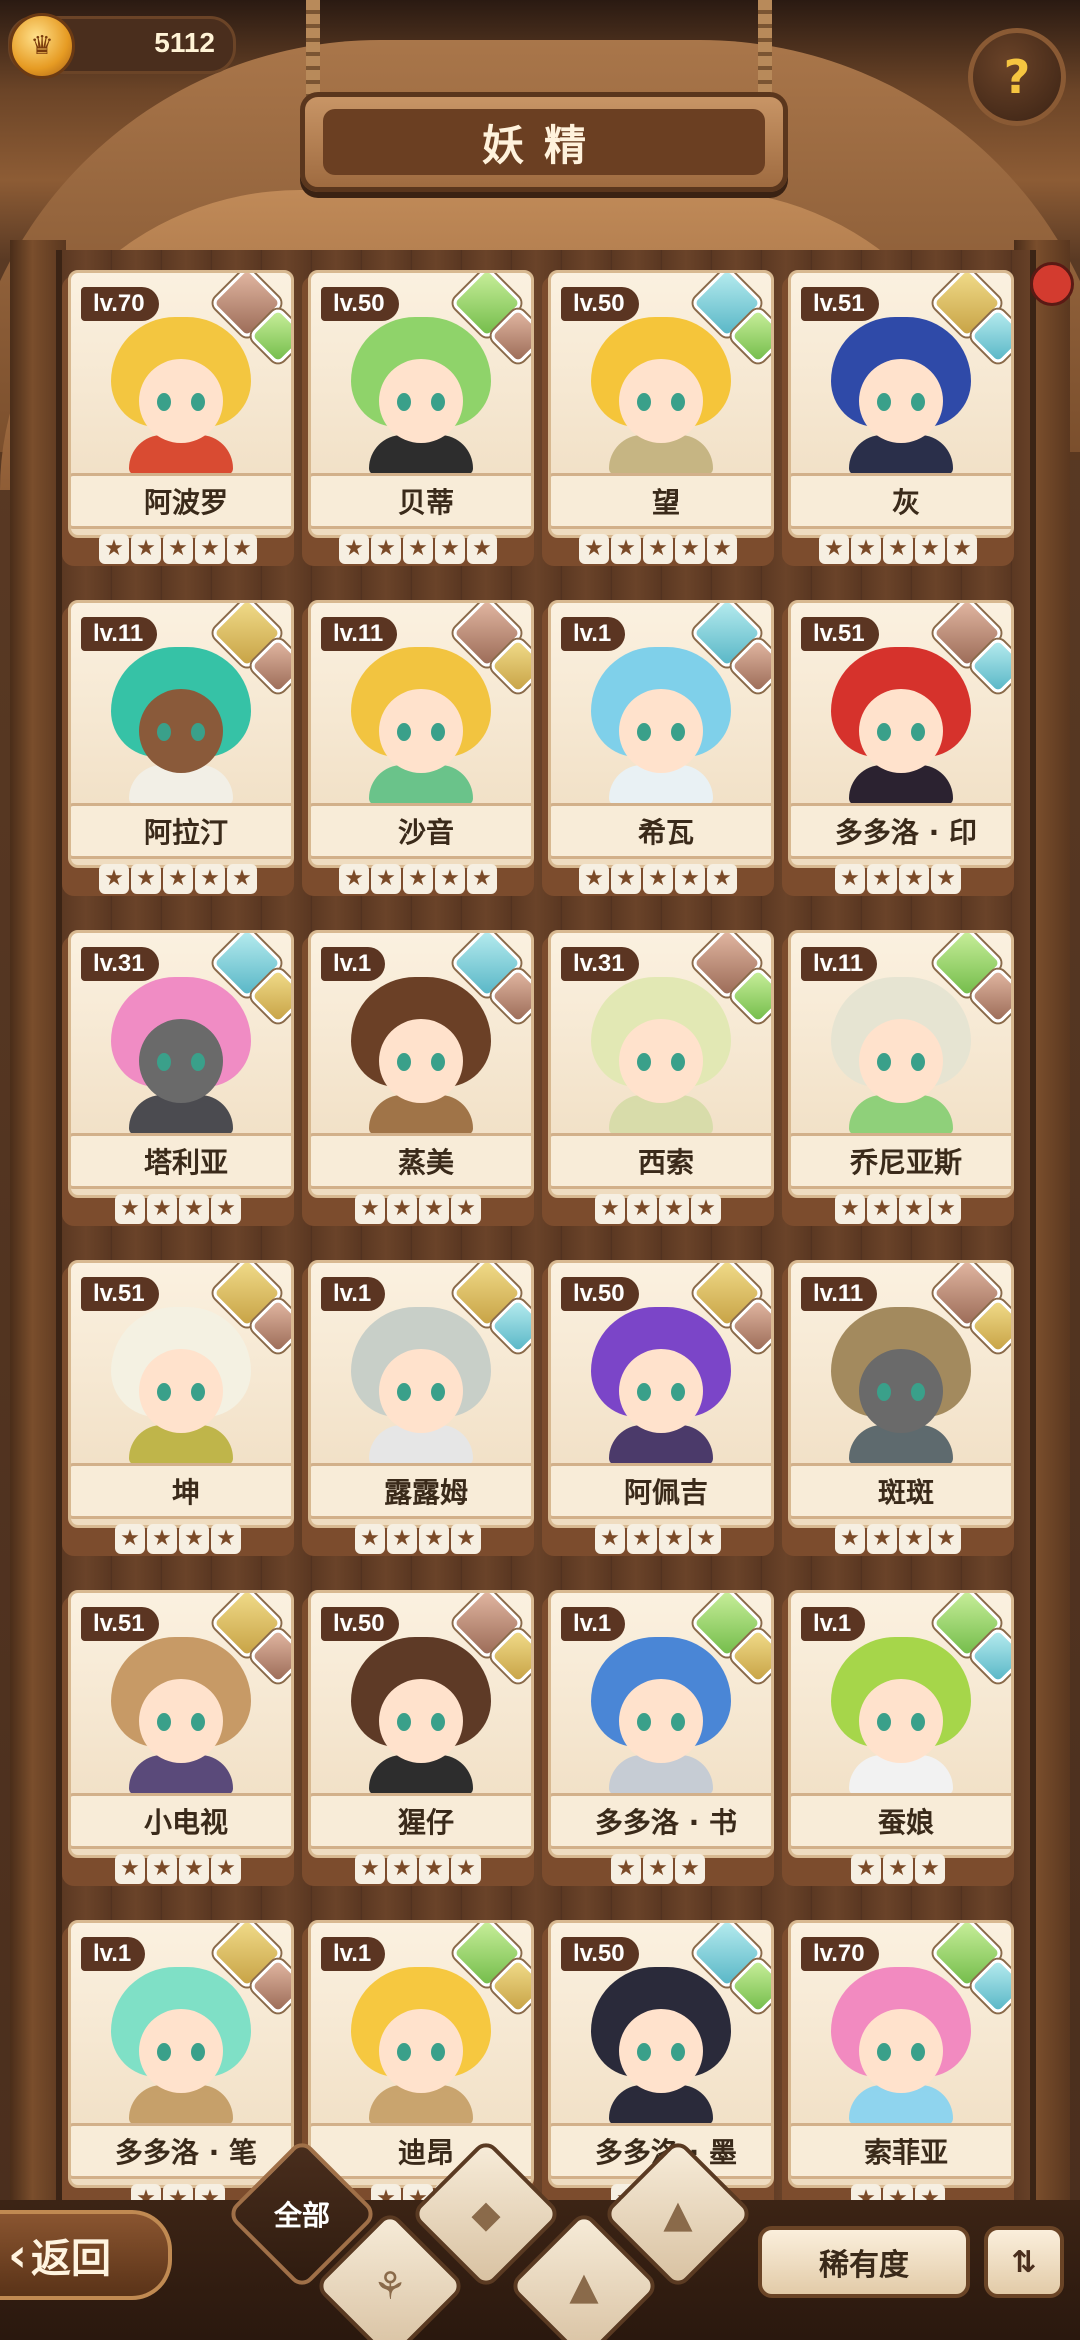  Describe the element at coordinates (418, 748) in the screenshot. I see `fairy-card: lv.11 沙音 ★ ★ ★ ★ ★` at that location.